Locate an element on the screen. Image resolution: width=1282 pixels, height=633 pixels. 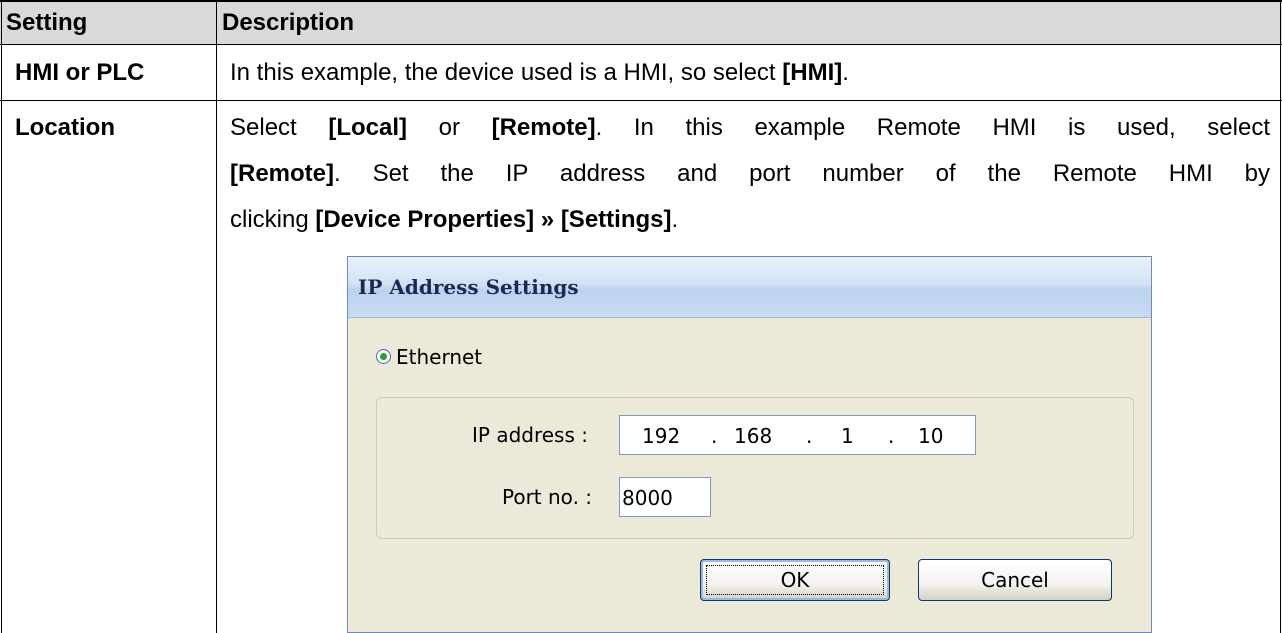
ip-octet-1: 192 is located at coordinates (661, 436).